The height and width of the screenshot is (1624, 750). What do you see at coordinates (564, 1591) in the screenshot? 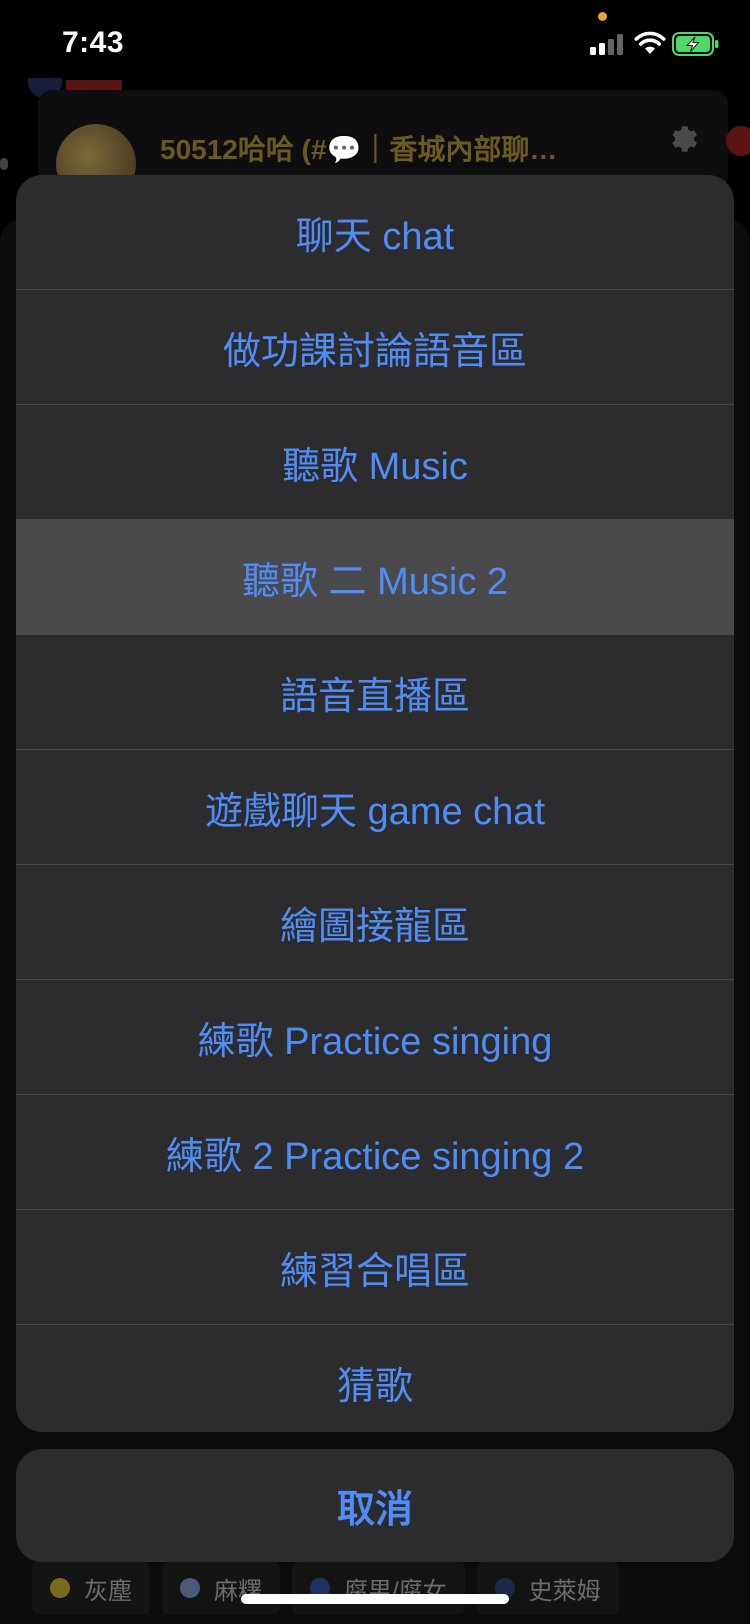
I see `role-chip-label: 史萊姆` at bounding box center [564, 1591].